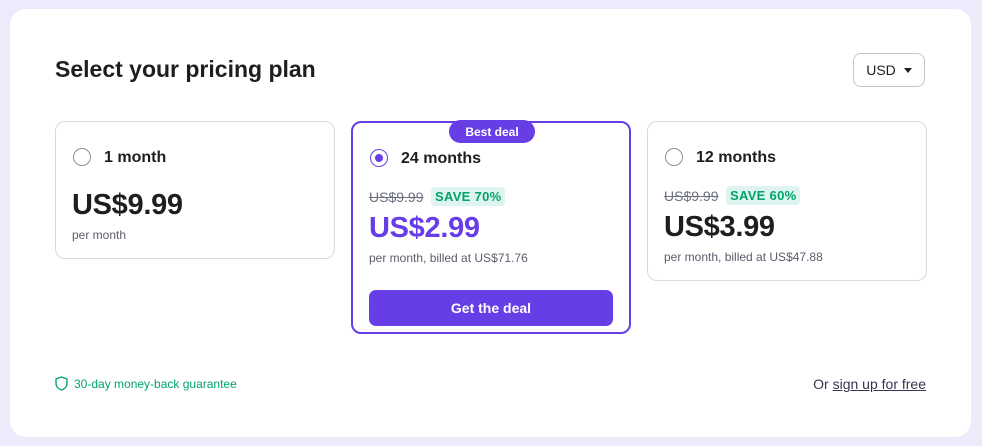 The width and height of the screenshot is (982, 446). Describe the element at coordinates (491, 308) in the screenshot. I see `get-deal-button: Get the deal` at that location.